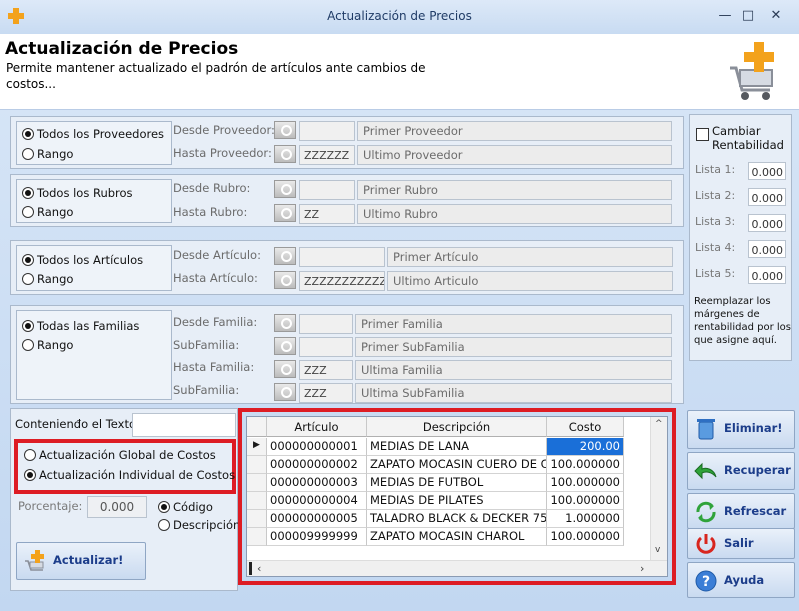  Describe the element at coordinates (285, 154) in the screenshot. I see `lookup-hasta-proveedor-icon` at that location.